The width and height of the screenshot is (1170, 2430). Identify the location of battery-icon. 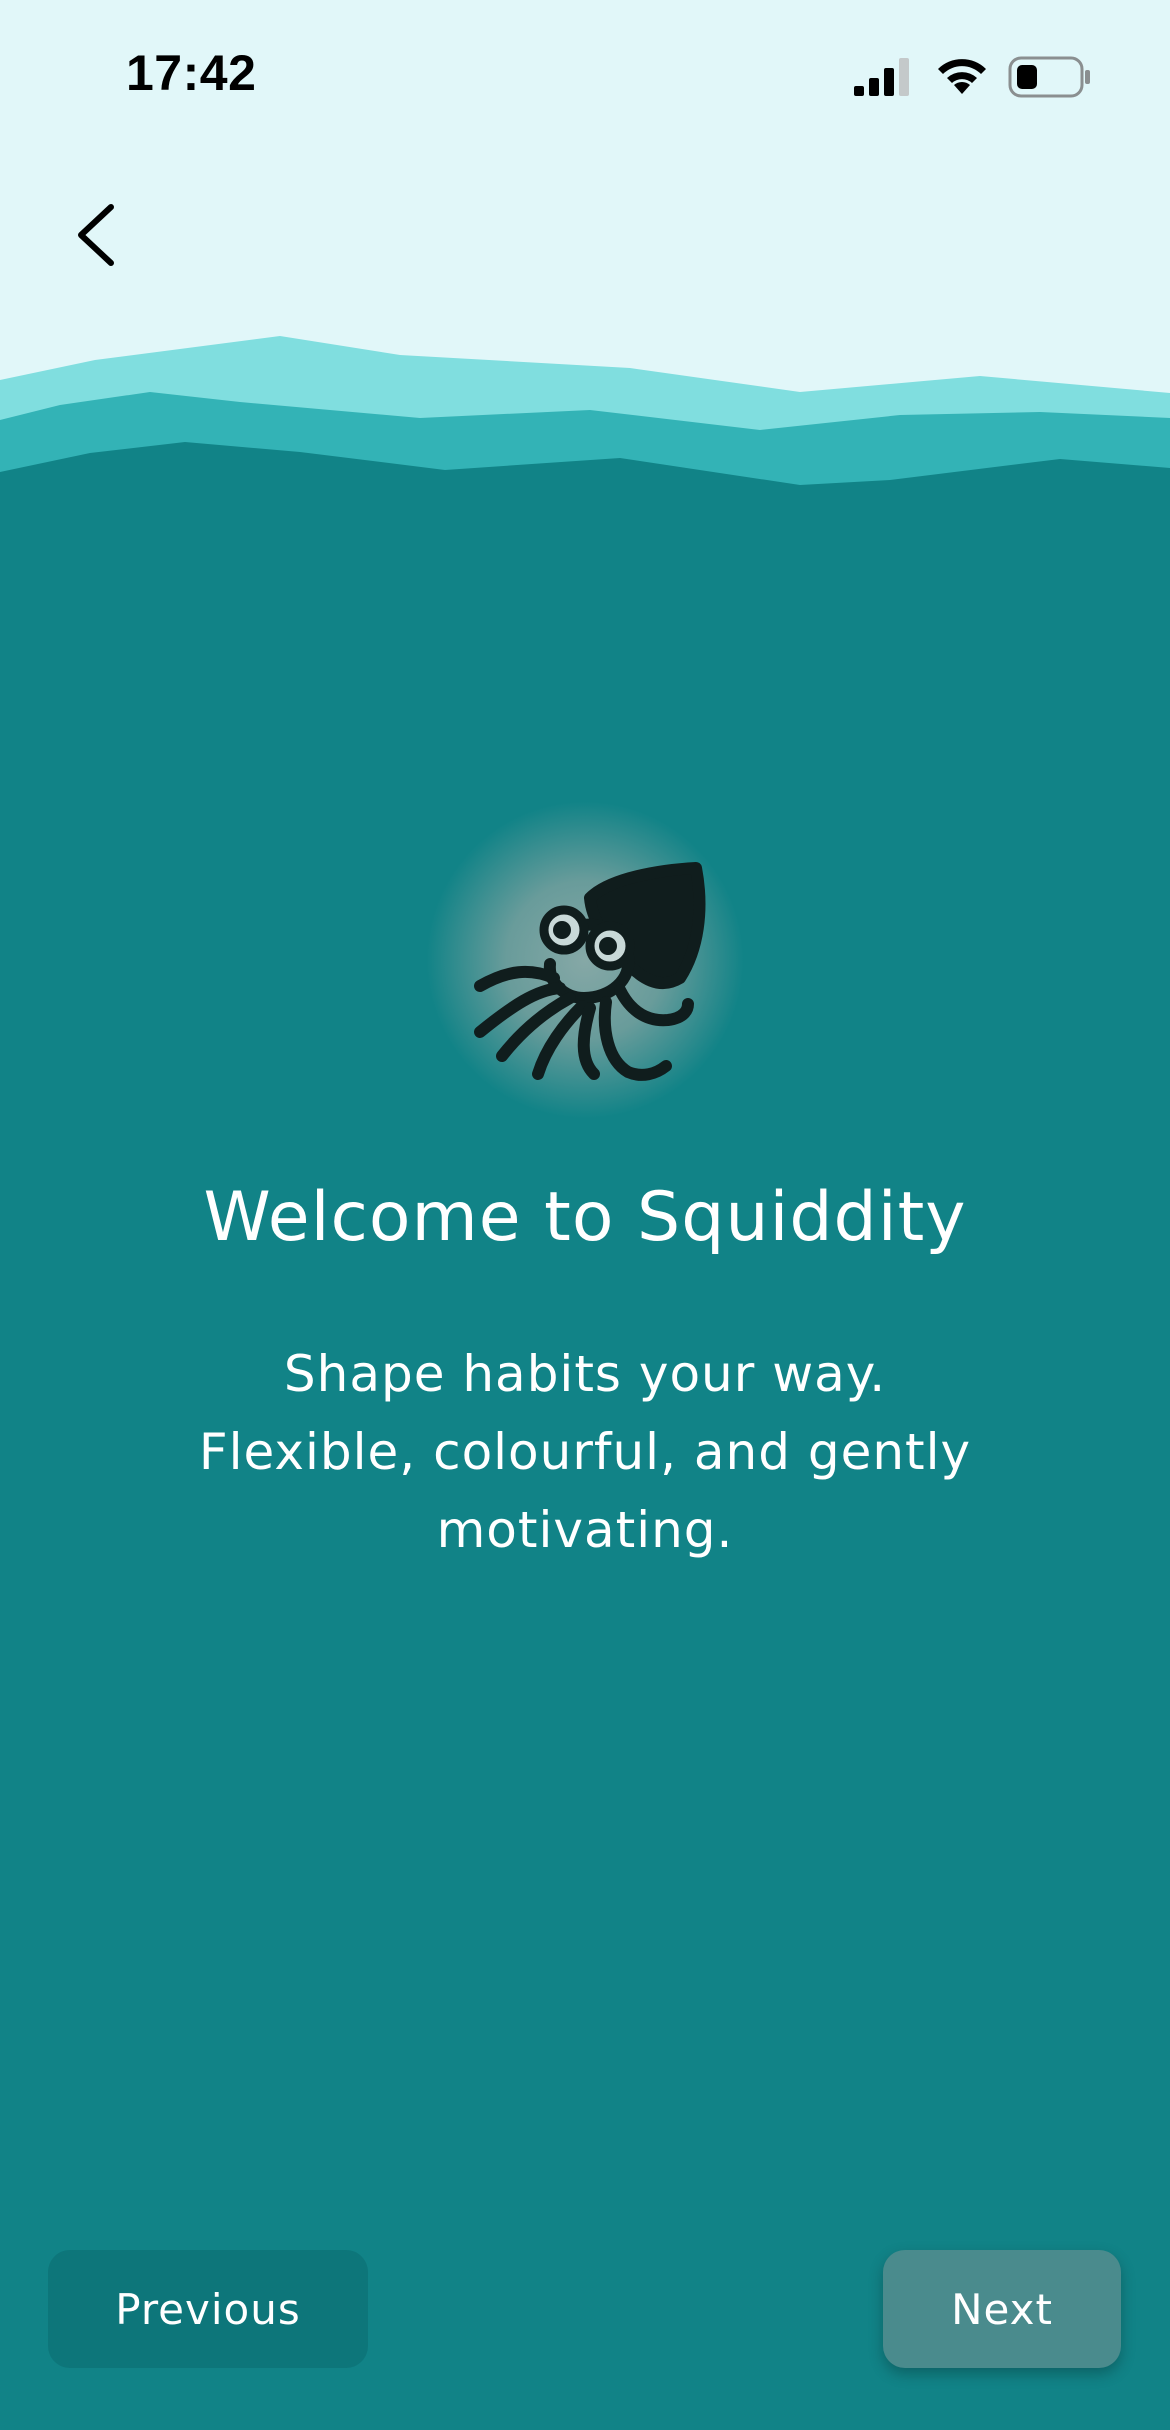
(1049, 77).